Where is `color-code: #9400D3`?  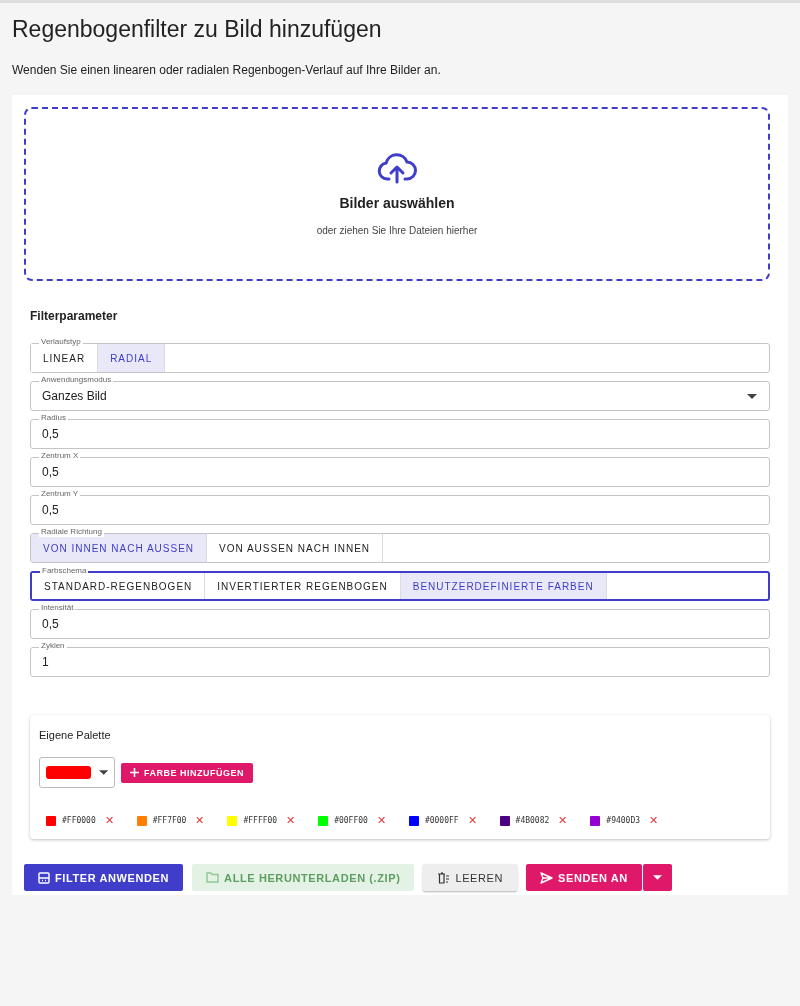
color-code: #9400D3 is located at coordinates (623, 820).